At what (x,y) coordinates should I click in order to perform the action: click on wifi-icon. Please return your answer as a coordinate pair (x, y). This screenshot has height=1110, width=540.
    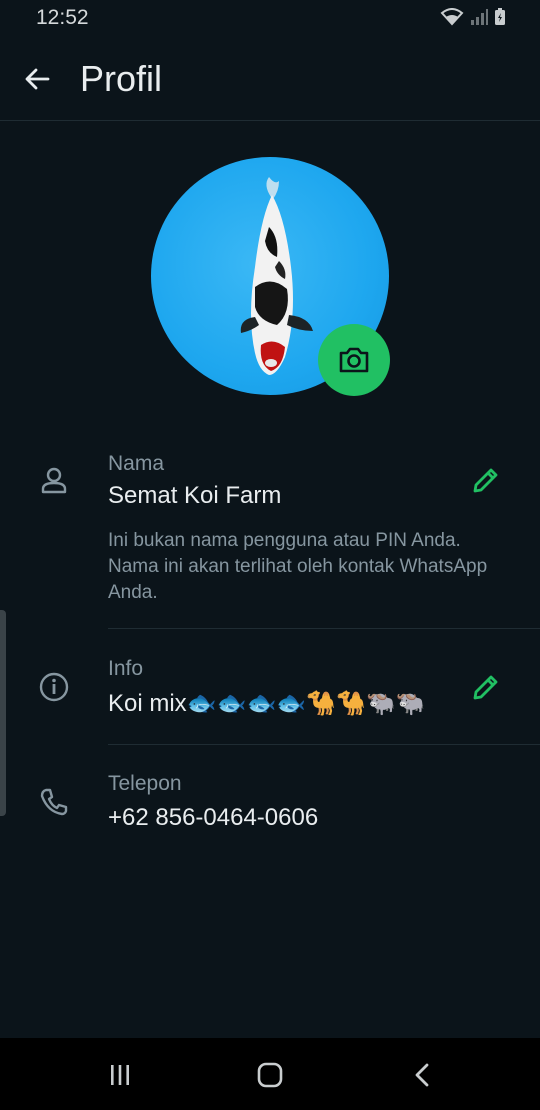
    Looking at the image, I should click on (452, 17).